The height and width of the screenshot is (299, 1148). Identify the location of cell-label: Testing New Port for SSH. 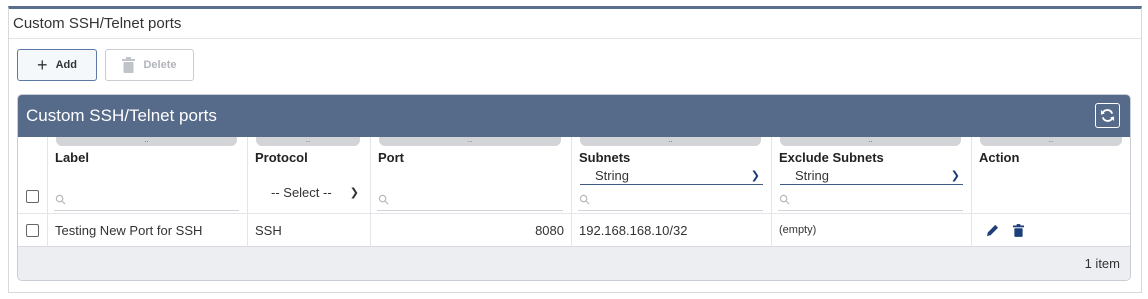
(148, 230).